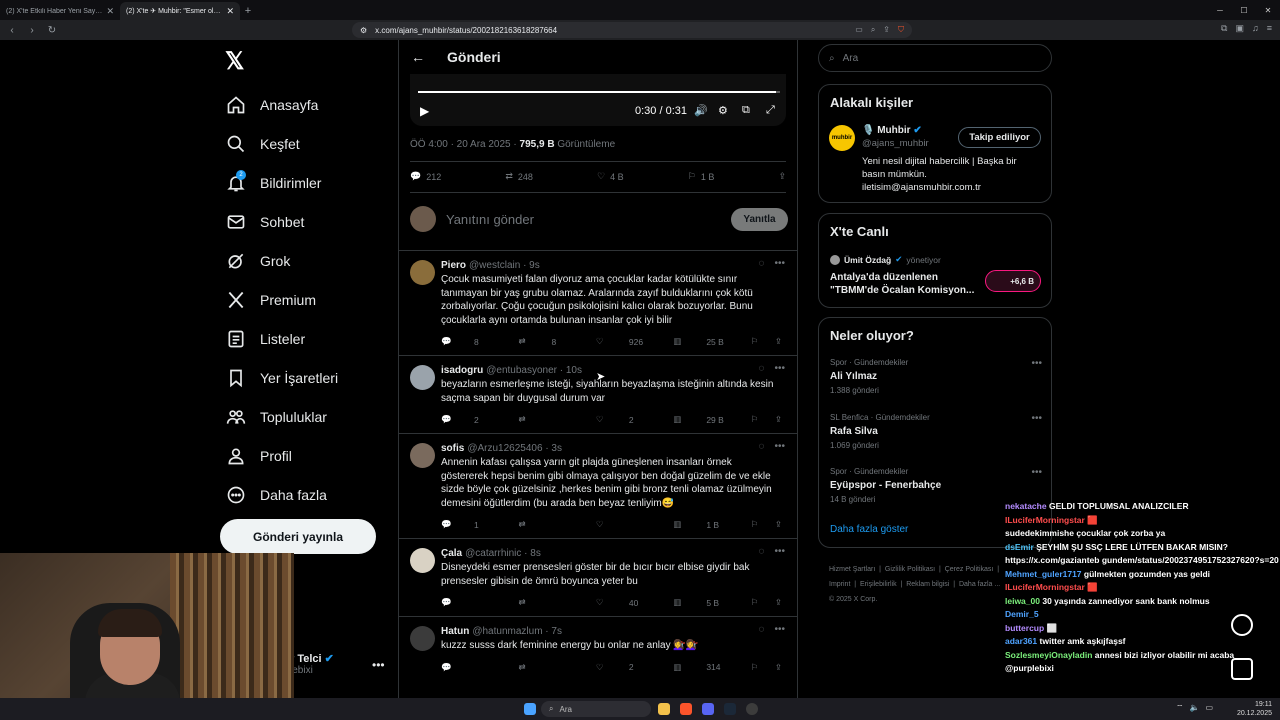  I want to click on chat-username: dsEmir, so click(1019, 548).